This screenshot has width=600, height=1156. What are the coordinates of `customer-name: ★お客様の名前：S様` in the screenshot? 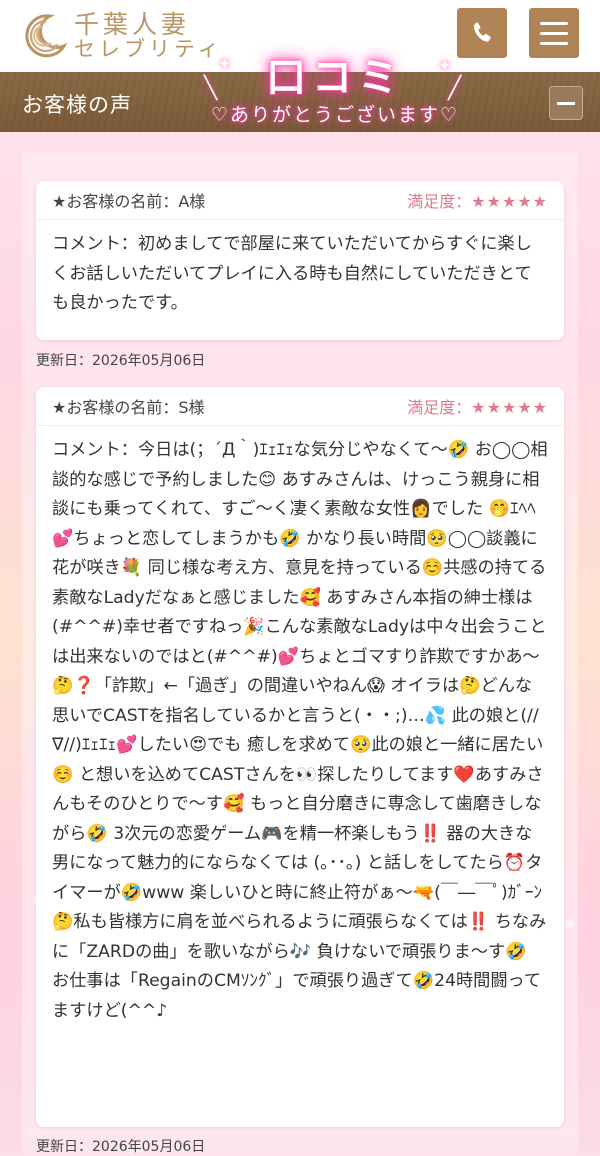 It's located at (128, 407).